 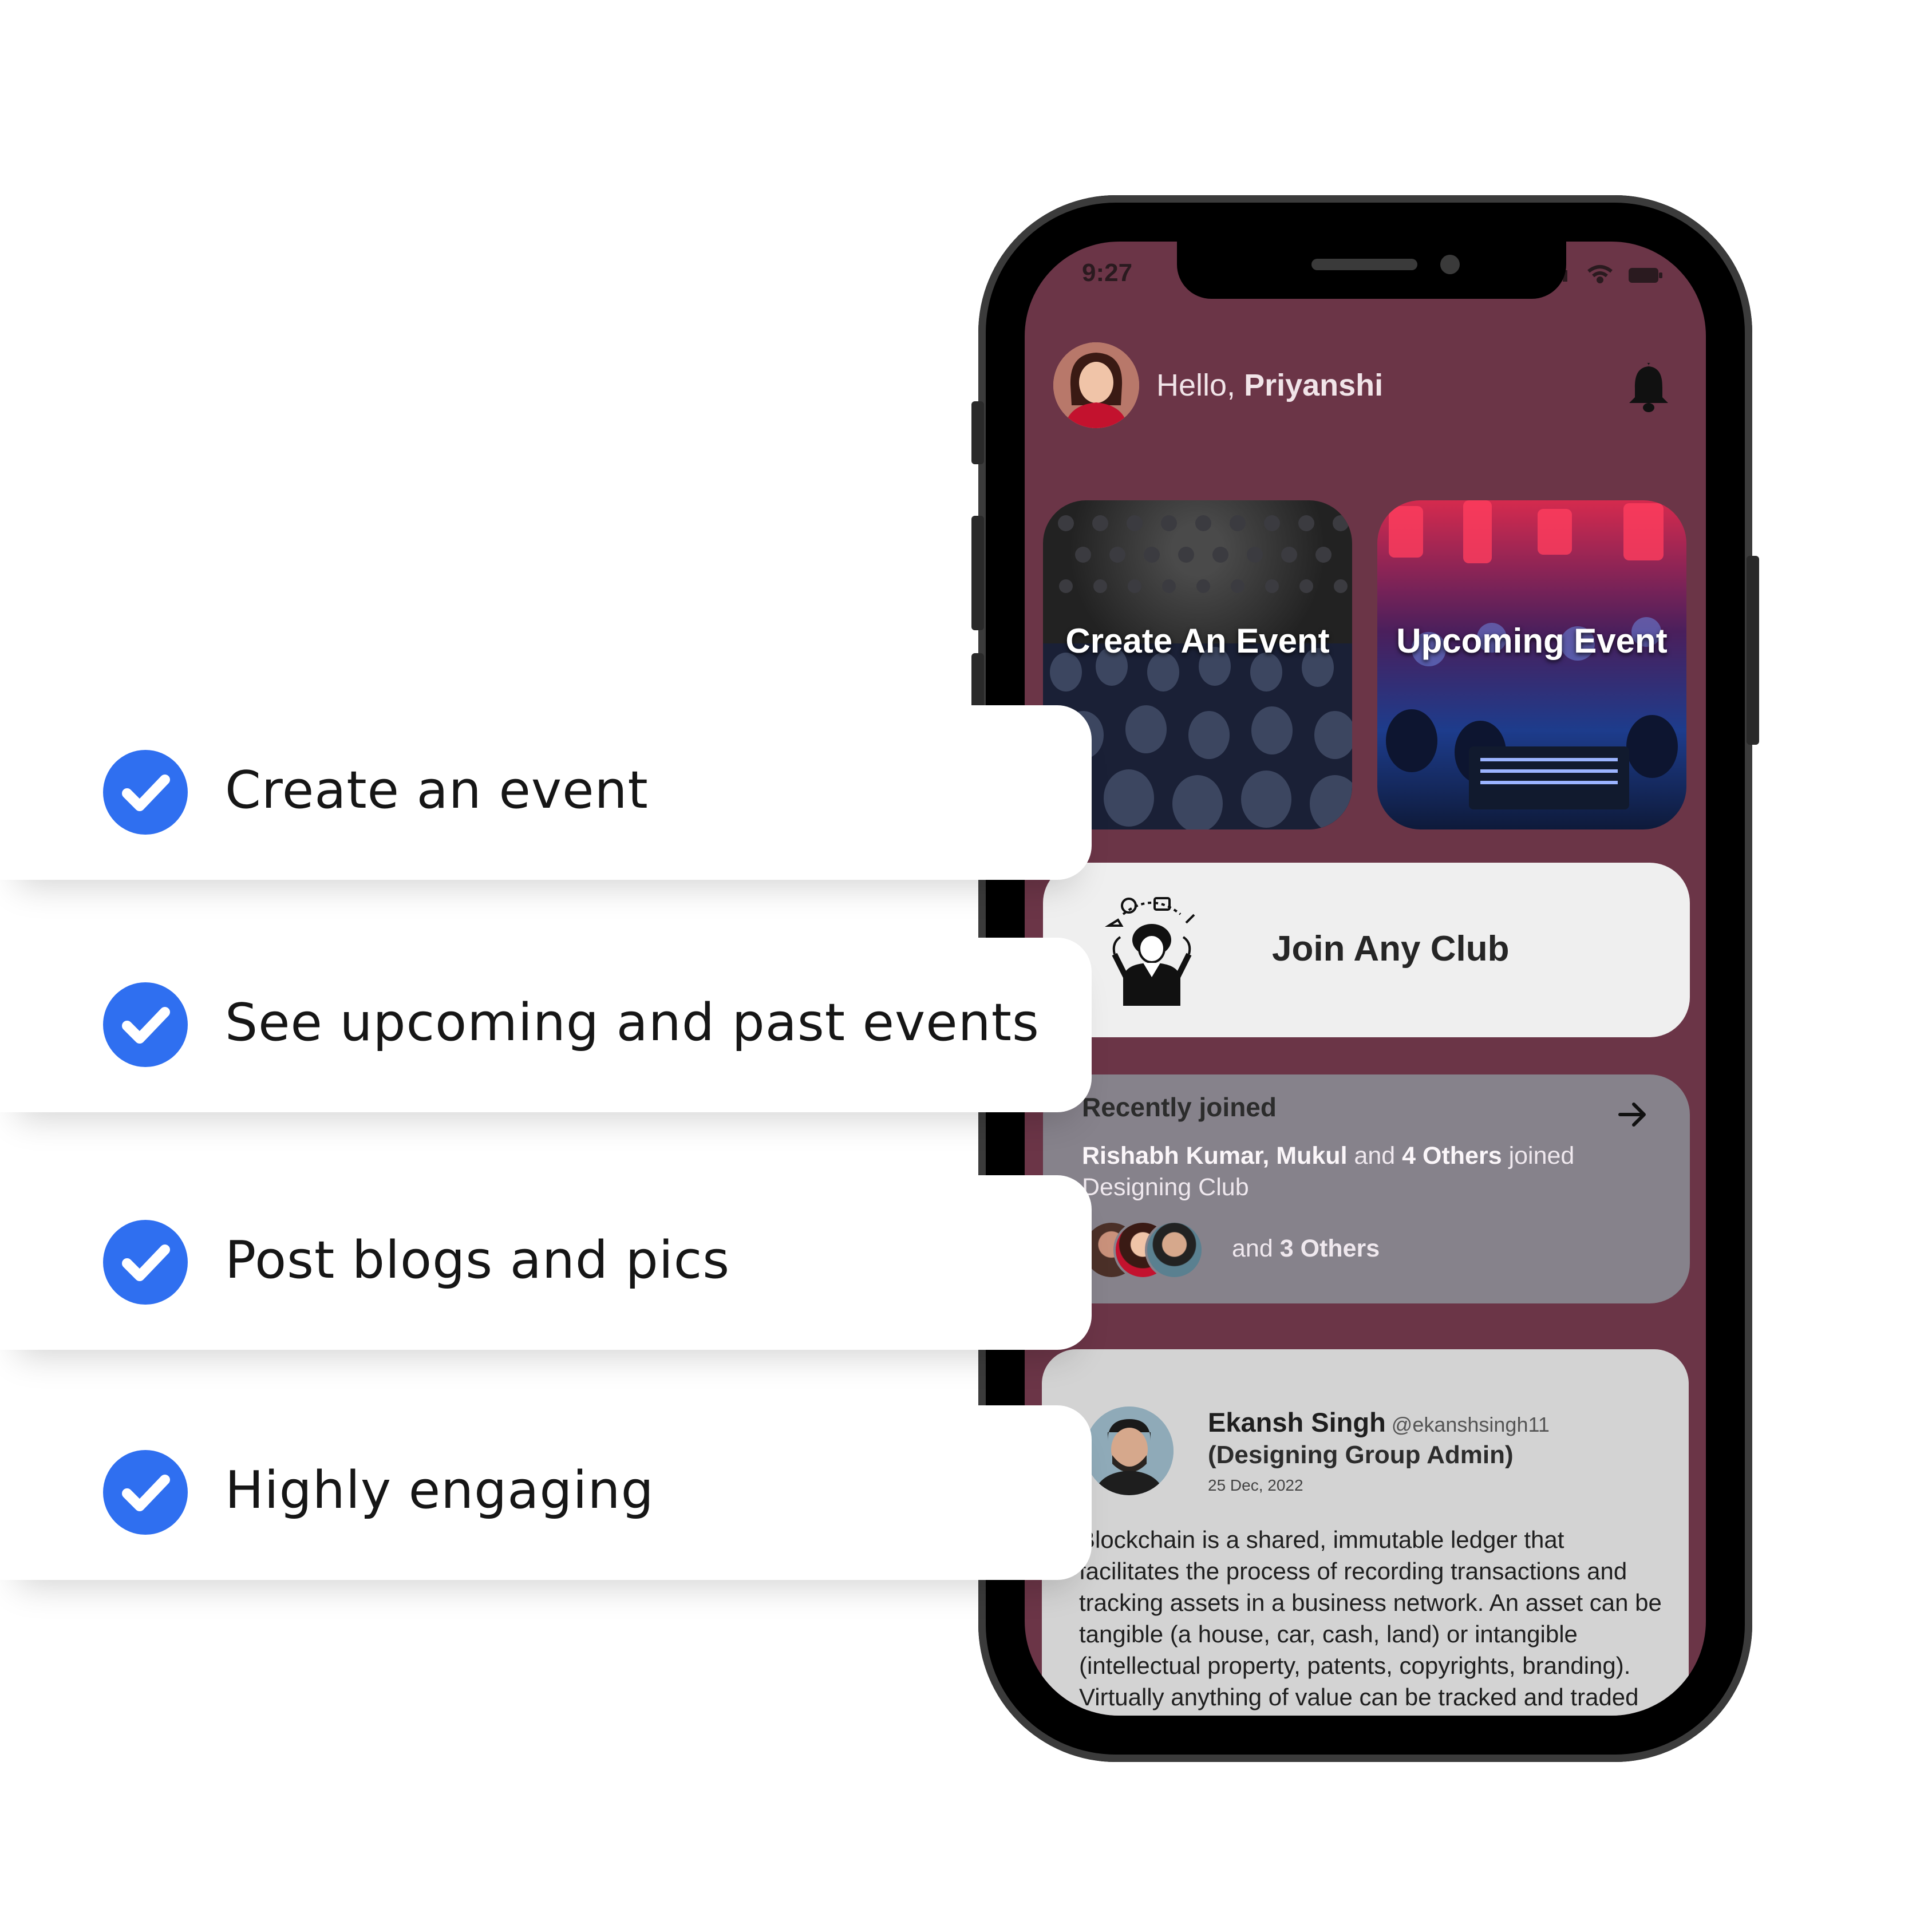 I want to click on feature-label: Post blogs and pics, so click(x=477, y=1260).